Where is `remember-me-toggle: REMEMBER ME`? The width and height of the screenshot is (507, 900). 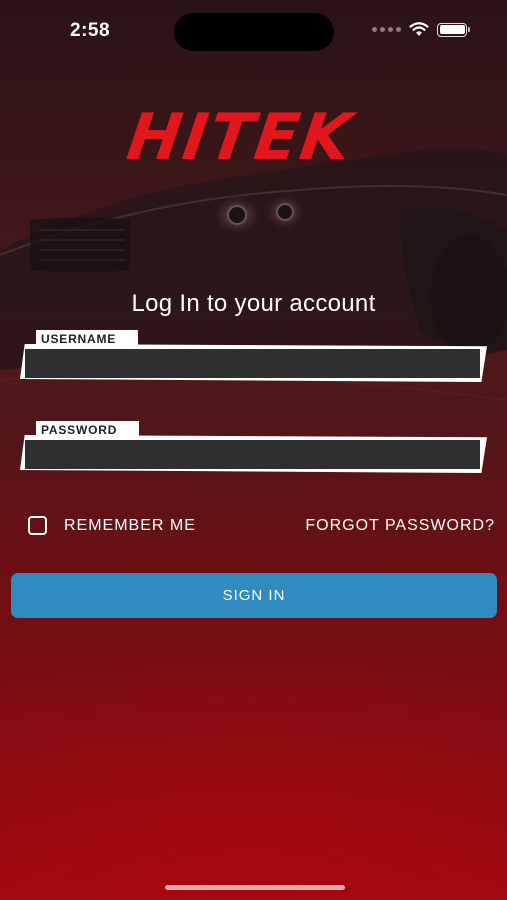 remember-me-toggle: REMEMBER ME is located at coordinates (112, 525).